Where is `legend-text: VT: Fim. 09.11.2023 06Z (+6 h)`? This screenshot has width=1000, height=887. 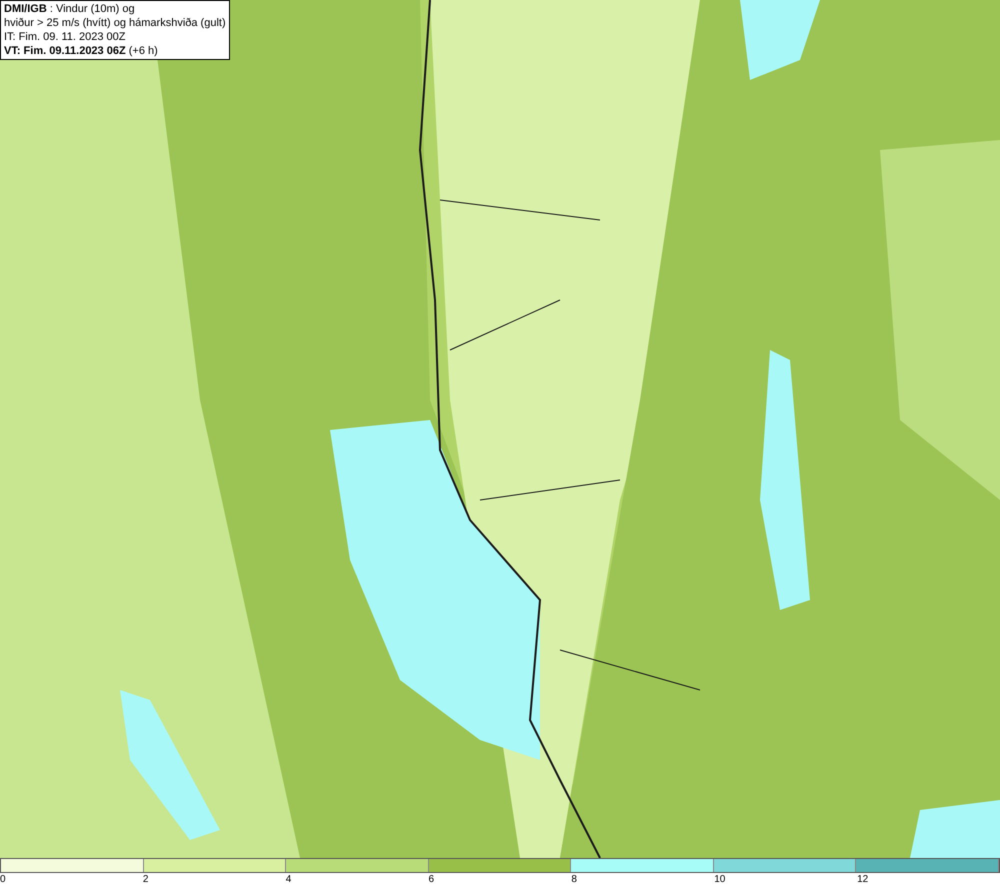
legend-text: VT: Fim. 09.11.2023 06Z (+6 h) is located at coordinates (81, 51).